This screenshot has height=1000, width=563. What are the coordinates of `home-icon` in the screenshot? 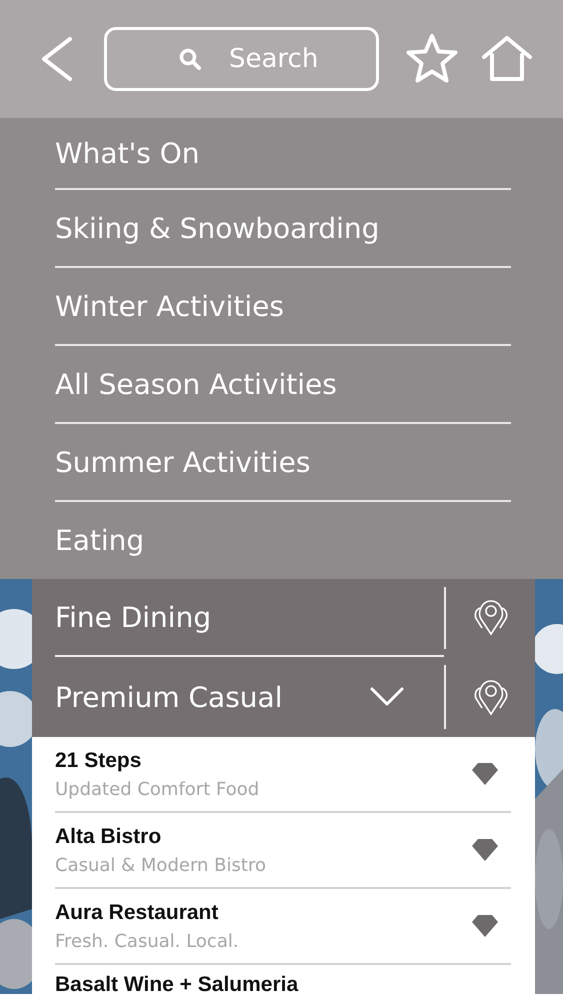 It's located at (507, 59).